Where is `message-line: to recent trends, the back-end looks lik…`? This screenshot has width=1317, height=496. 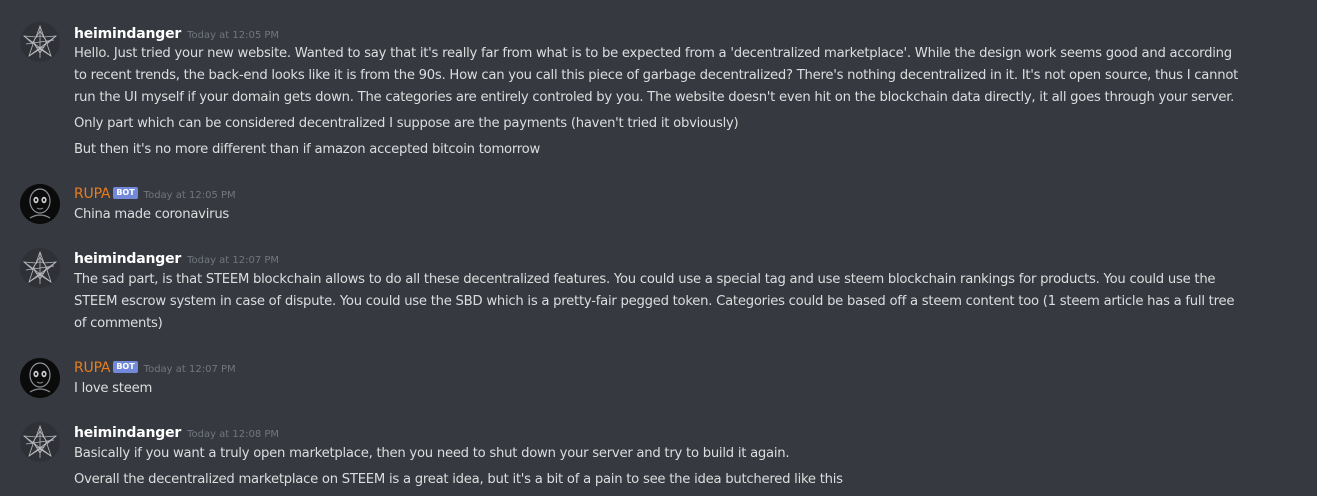
message-line: to recent trends, the back-end looks lik… is located at coordinates (656, 75).